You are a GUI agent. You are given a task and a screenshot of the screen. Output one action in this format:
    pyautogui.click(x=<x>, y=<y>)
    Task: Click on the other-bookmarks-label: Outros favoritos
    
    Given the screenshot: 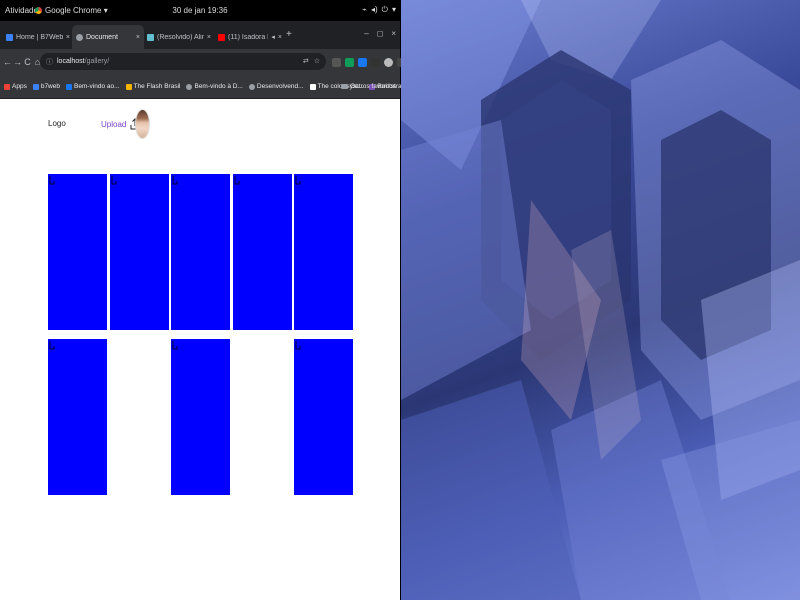 What is the action you would take?
    pyautogui.click(x=373, y=86)
    